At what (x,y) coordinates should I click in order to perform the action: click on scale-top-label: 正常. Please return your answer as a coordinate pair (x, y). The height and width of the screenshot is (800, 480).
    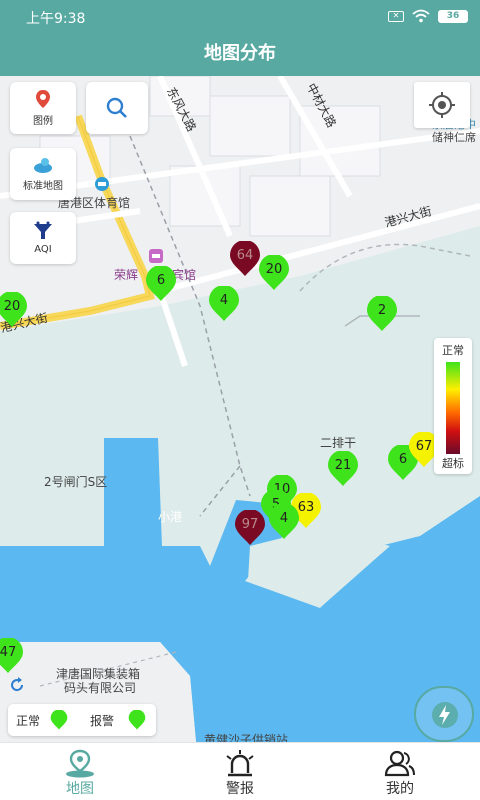
    Looking at the image, I should click on (453, 350).